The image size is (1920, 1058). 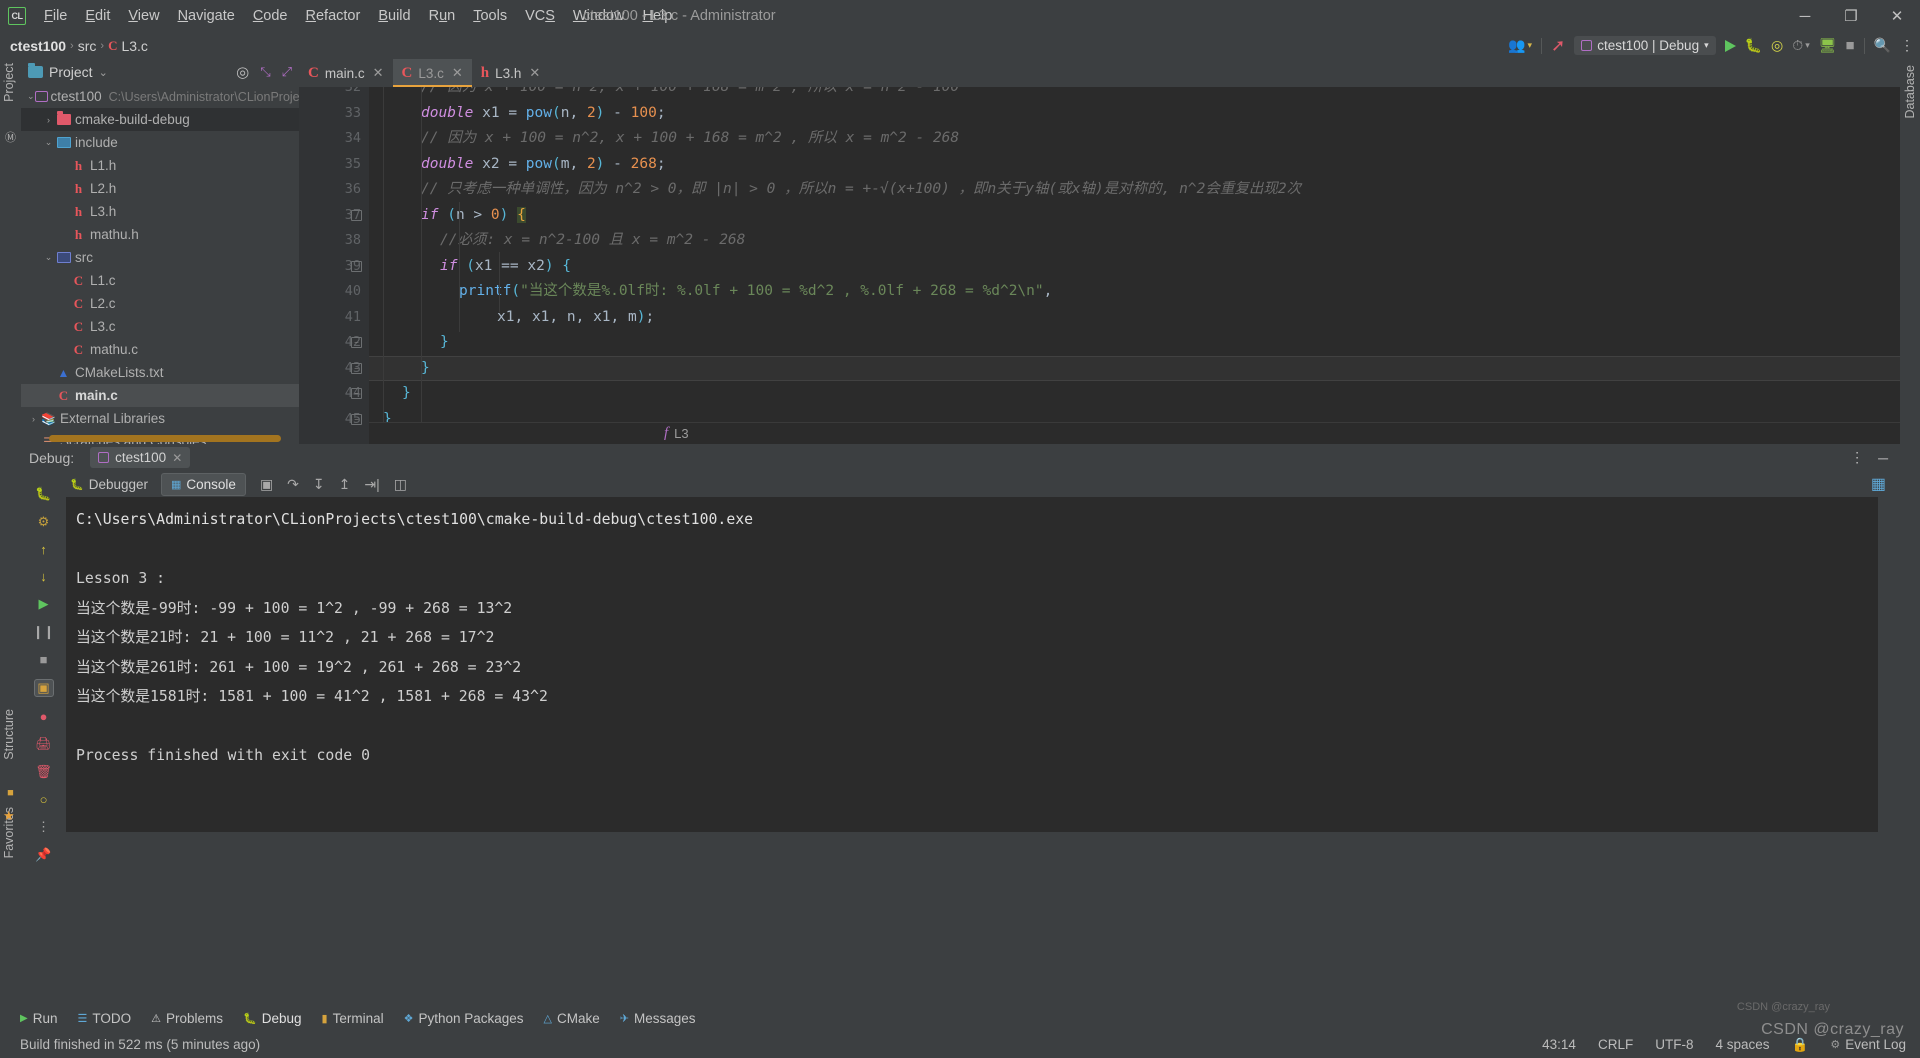 I want to click on caret-position: 43:14, so click(x=1559, y=1044).